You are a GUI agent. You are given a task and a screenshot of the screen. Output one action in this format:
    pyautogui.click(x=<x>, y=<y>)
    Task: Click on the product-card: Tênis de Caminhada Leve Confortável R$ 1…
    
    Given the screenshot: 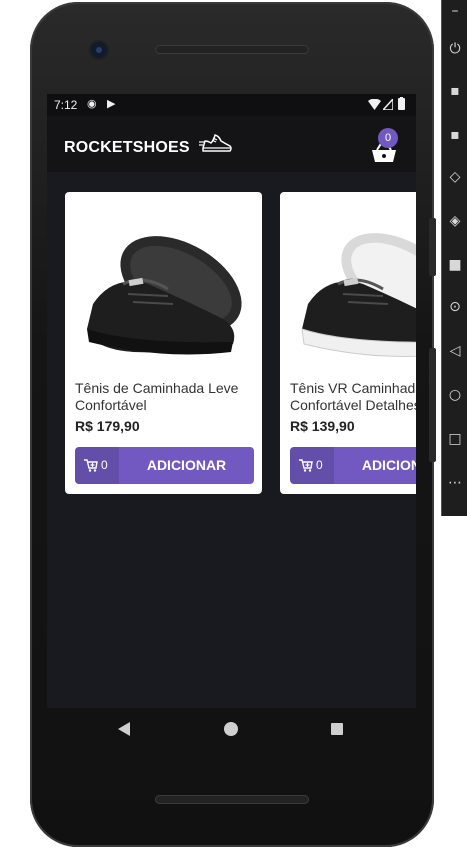 What is the action you would take?
    pyautogui.click(x=163, y=343)
    